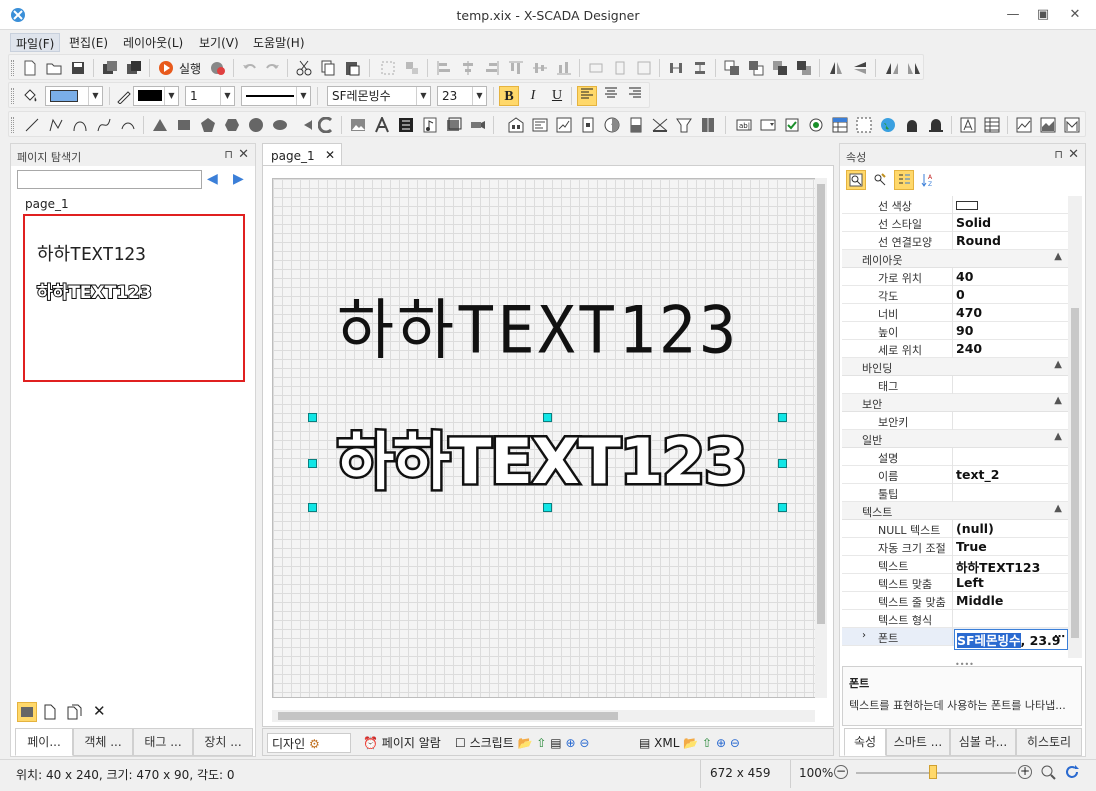  What do you see at coordinates (955, 259) in the screenshot?
I see `property-category: 레이아웃 ▲` at bounding box center [955, 259].